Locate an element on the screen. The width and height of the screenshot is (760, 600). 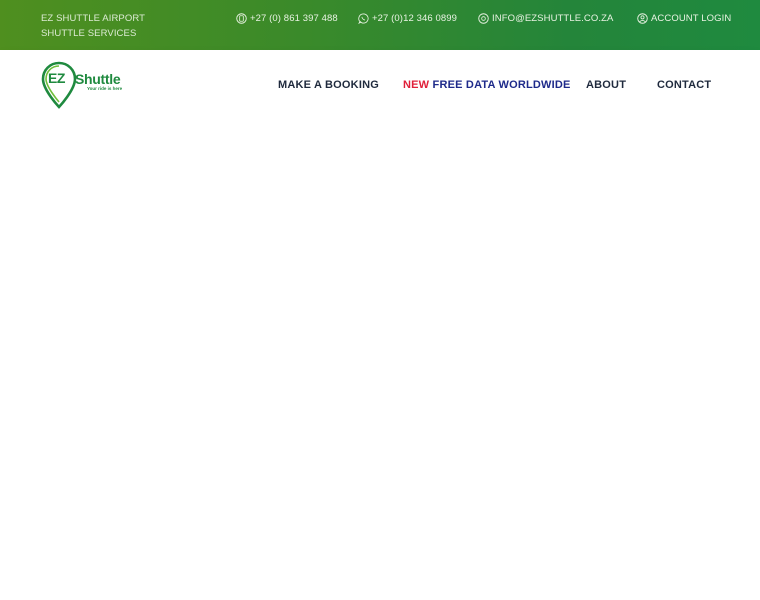
account-login-text: ACCOUNT LOGIN is located at coordinates (691, 18).